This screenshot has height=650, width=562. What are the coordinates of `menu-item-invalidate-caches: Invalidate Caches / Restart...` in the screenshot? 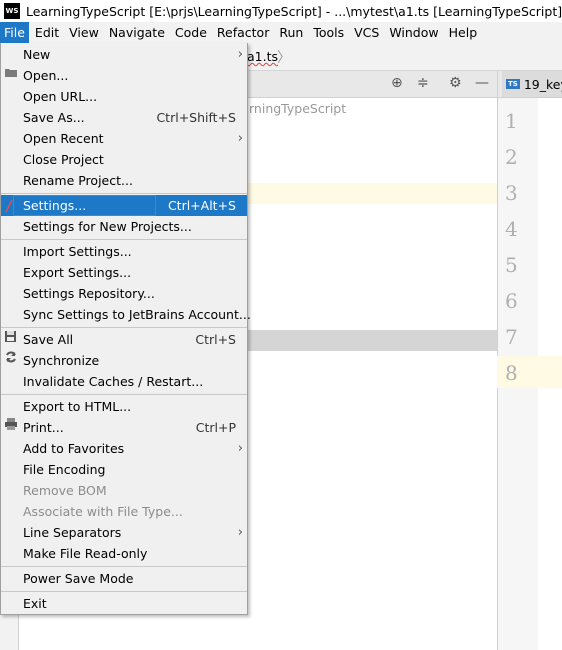 It's located at (124, 381).